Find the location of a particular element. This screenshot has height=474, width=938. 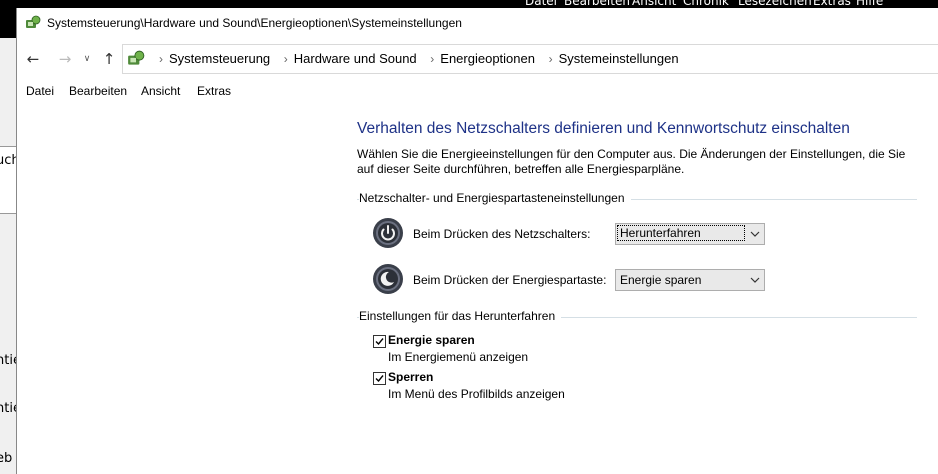

sleep-button-selected-value: Energie sparen is located at coordinates (661, 280).